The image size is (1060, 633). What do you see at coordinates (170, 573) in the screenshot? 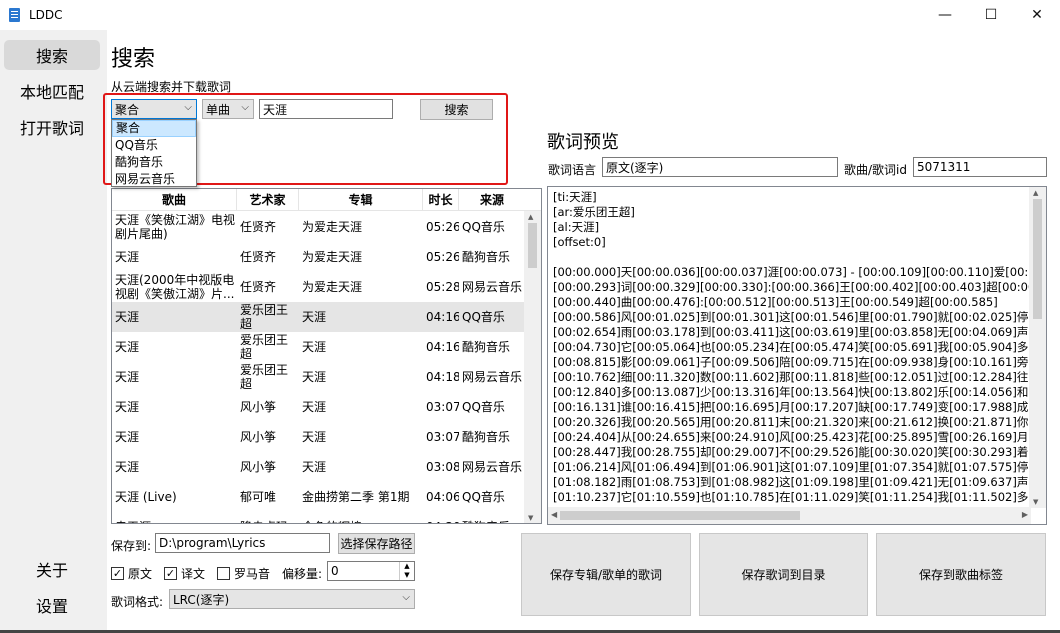
I see `checkmark-icon: ✓` at bounding box center [170, 573].